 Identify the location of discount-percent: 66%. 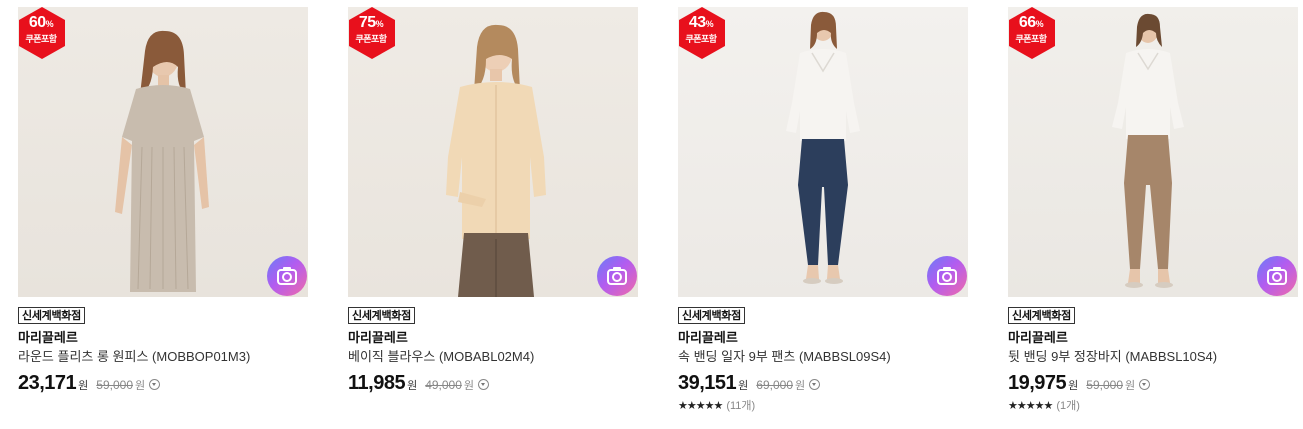
(1031, 22).